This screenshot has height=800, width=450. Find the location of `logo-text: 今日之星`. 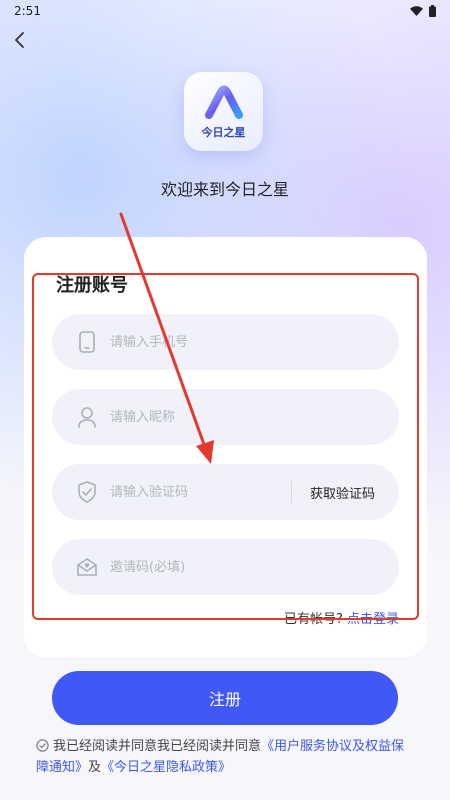

logo-text: 今日之星 is located at coordinates (223, 132).